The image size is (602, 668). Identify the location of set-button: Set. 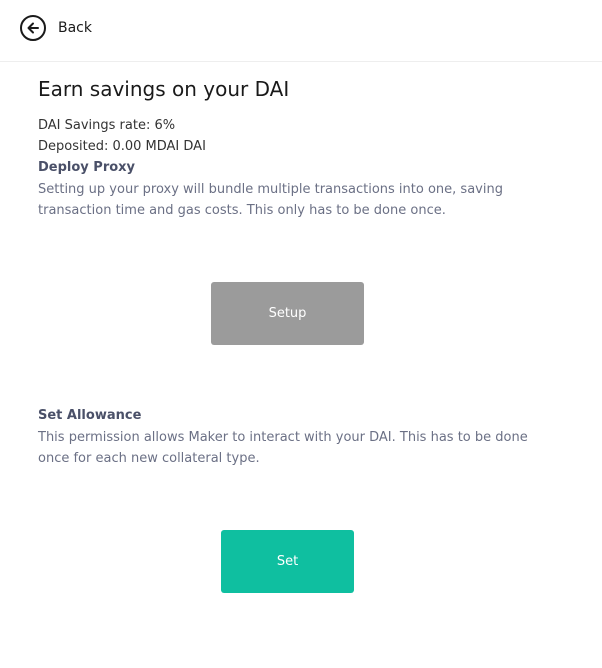
(287, 561).